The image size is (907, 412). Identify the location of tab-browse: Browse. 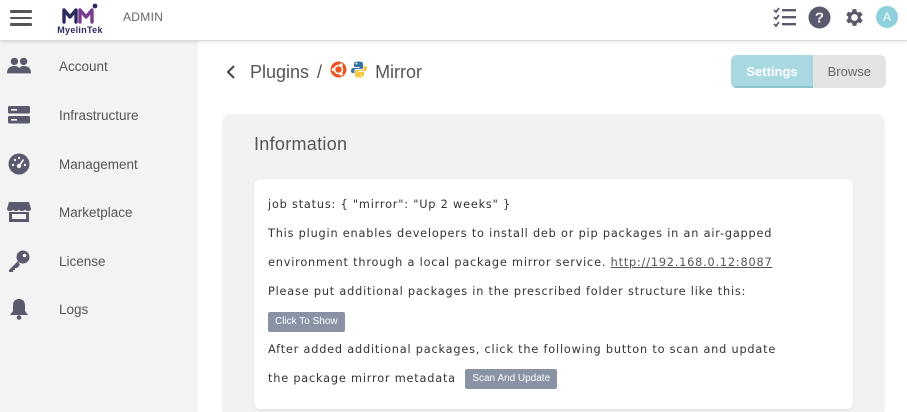
(849, 71).